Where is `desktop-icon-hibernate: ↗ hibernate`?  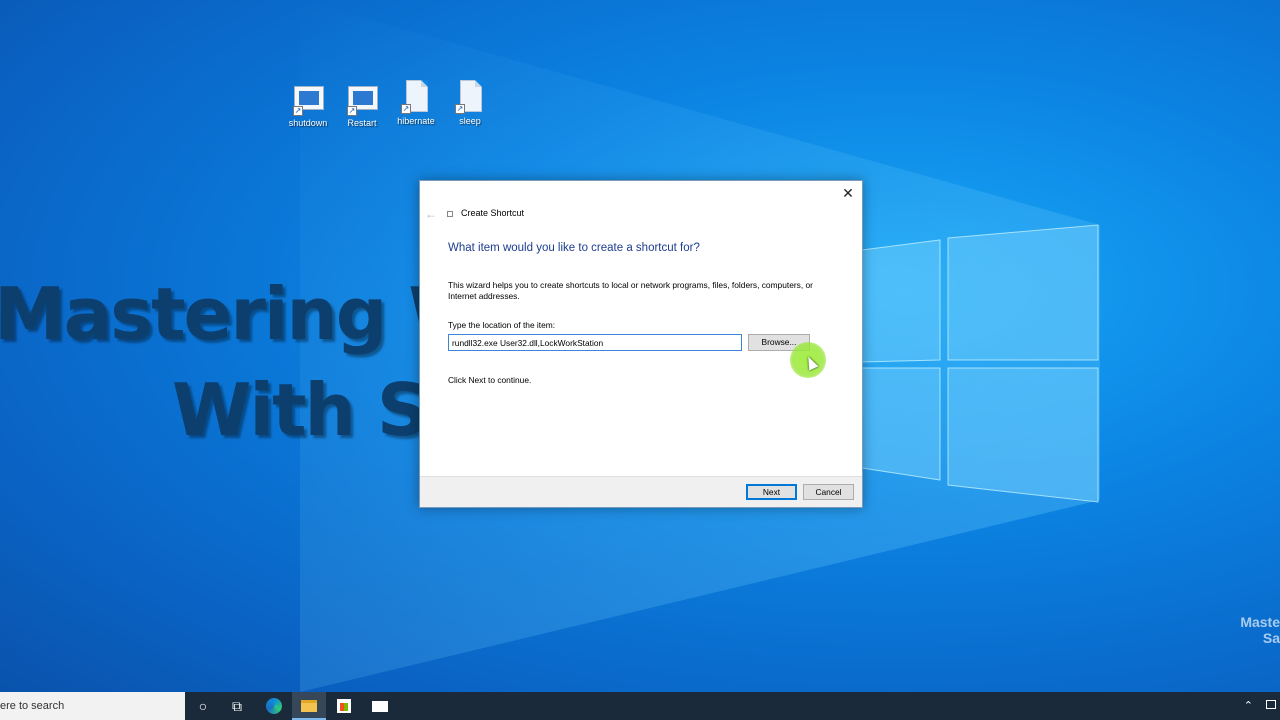
desktop-icon-hibernate: ↗ hibernate is located at coordinates (416, 103).